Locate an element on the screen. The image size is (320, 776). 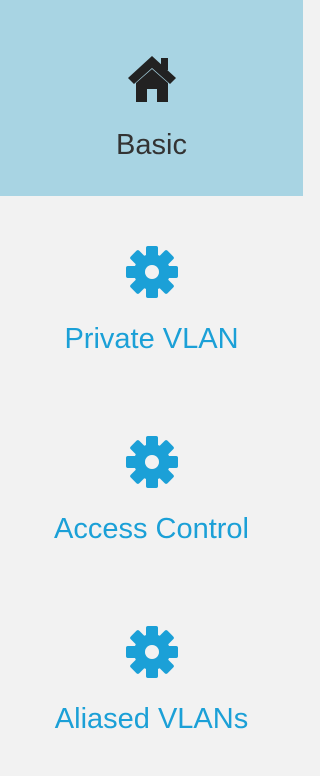
sidebar-item-label: Basic is located at coordinates (151, 145).